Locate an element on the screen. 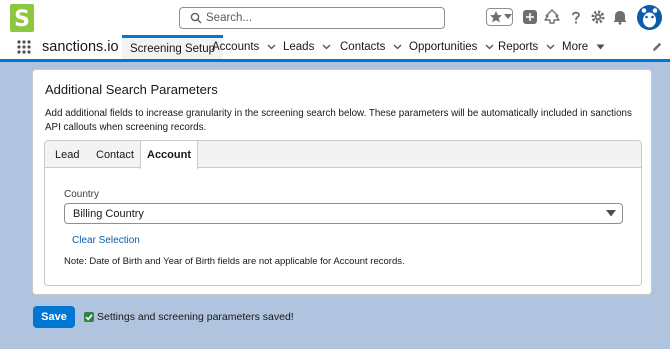 This screenshot has height=349, width=670. nav-item-label: Screening Setup is located at coordinates (173, 48).